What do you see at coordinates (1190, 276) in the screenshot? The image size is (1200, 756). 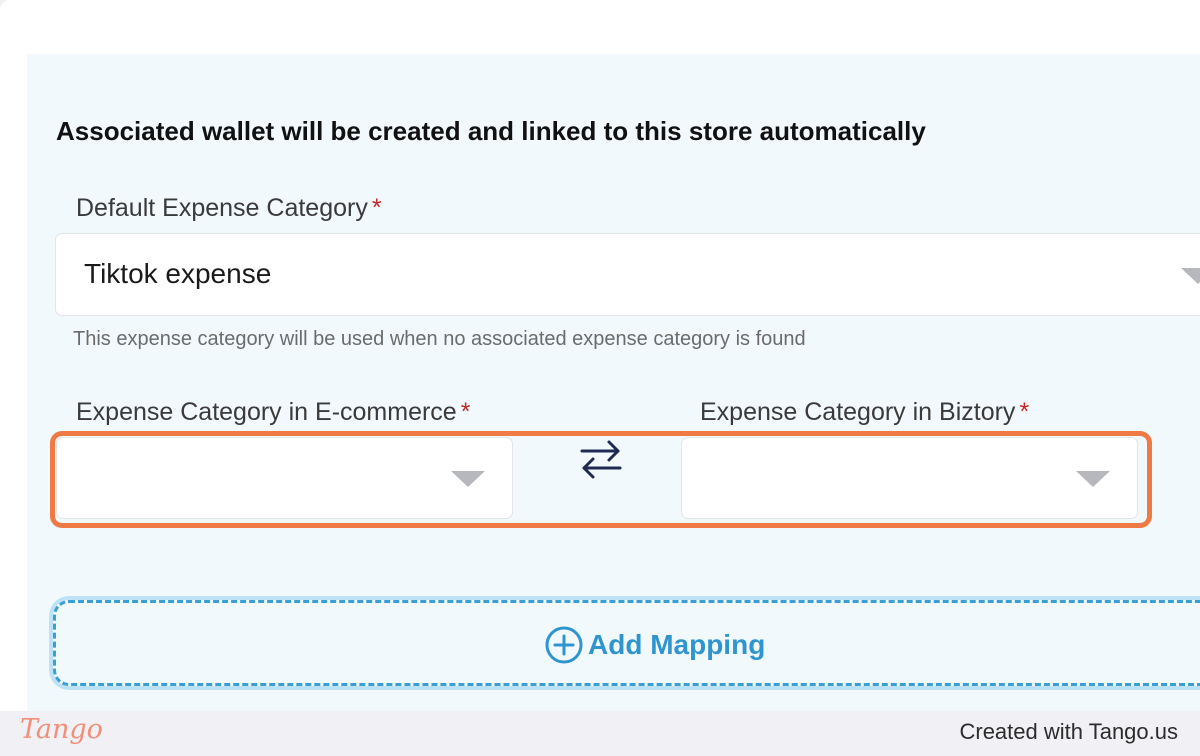 I see `caret-down-icon` at bounding box center [1190, 276].